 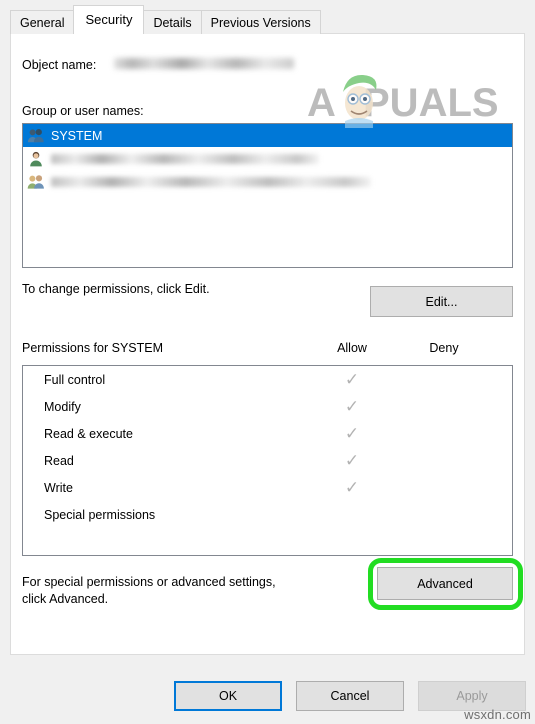 What do you see at coordinates (100, 514) in the screenshot?
I see `permission-label: Special permissions` at bounding box center [100, 514].